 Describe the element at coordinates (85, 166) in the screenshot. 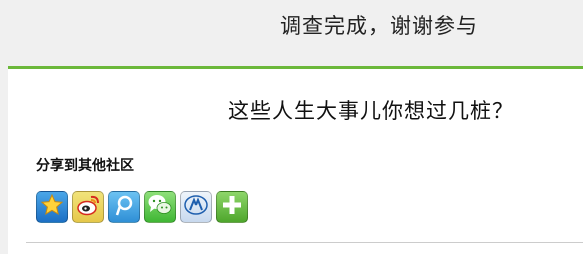

I see `share-label: 分享到其他社区` at that location.